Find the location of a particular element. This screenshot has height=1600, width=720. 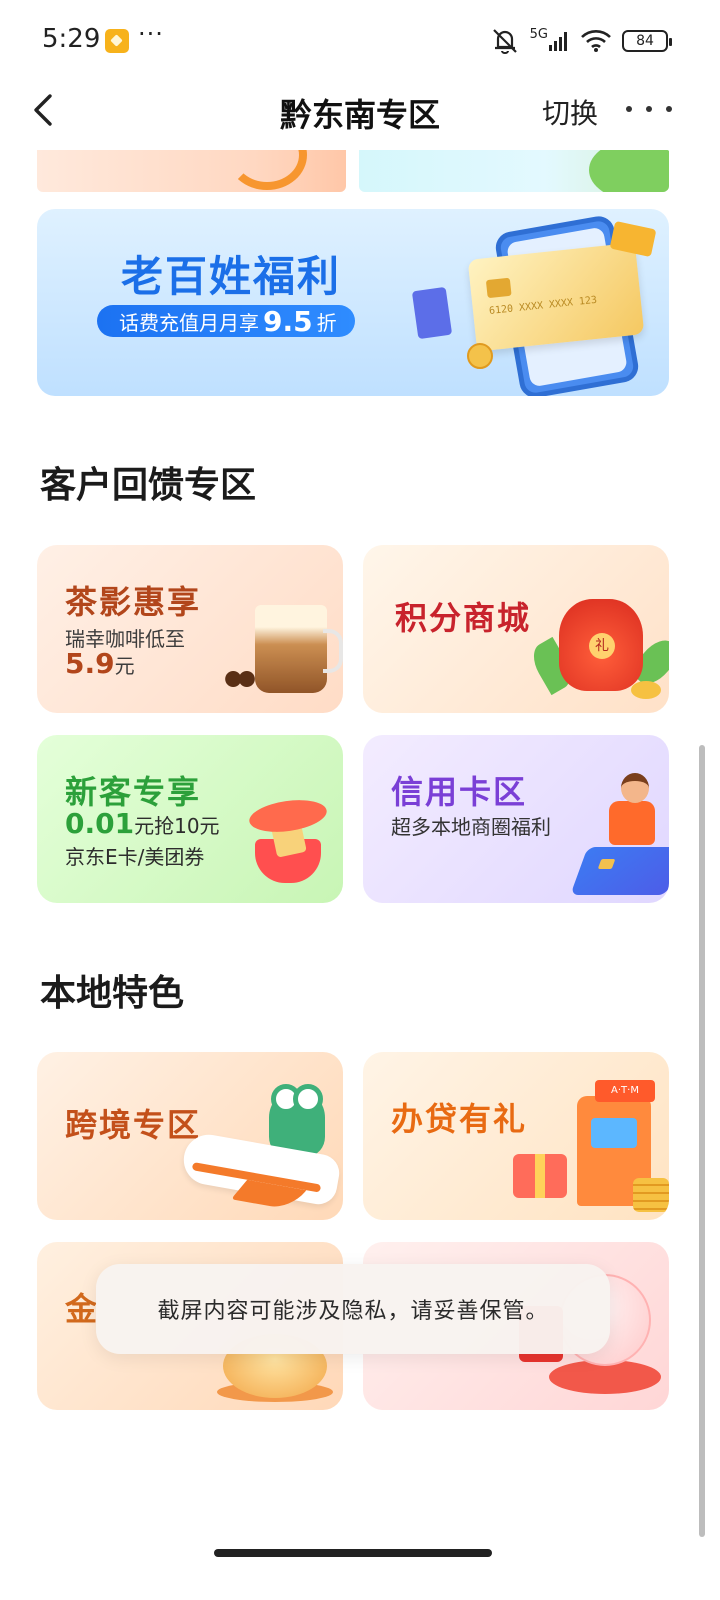

switch-region-button: 切换 is located at coordinates (570, 112).